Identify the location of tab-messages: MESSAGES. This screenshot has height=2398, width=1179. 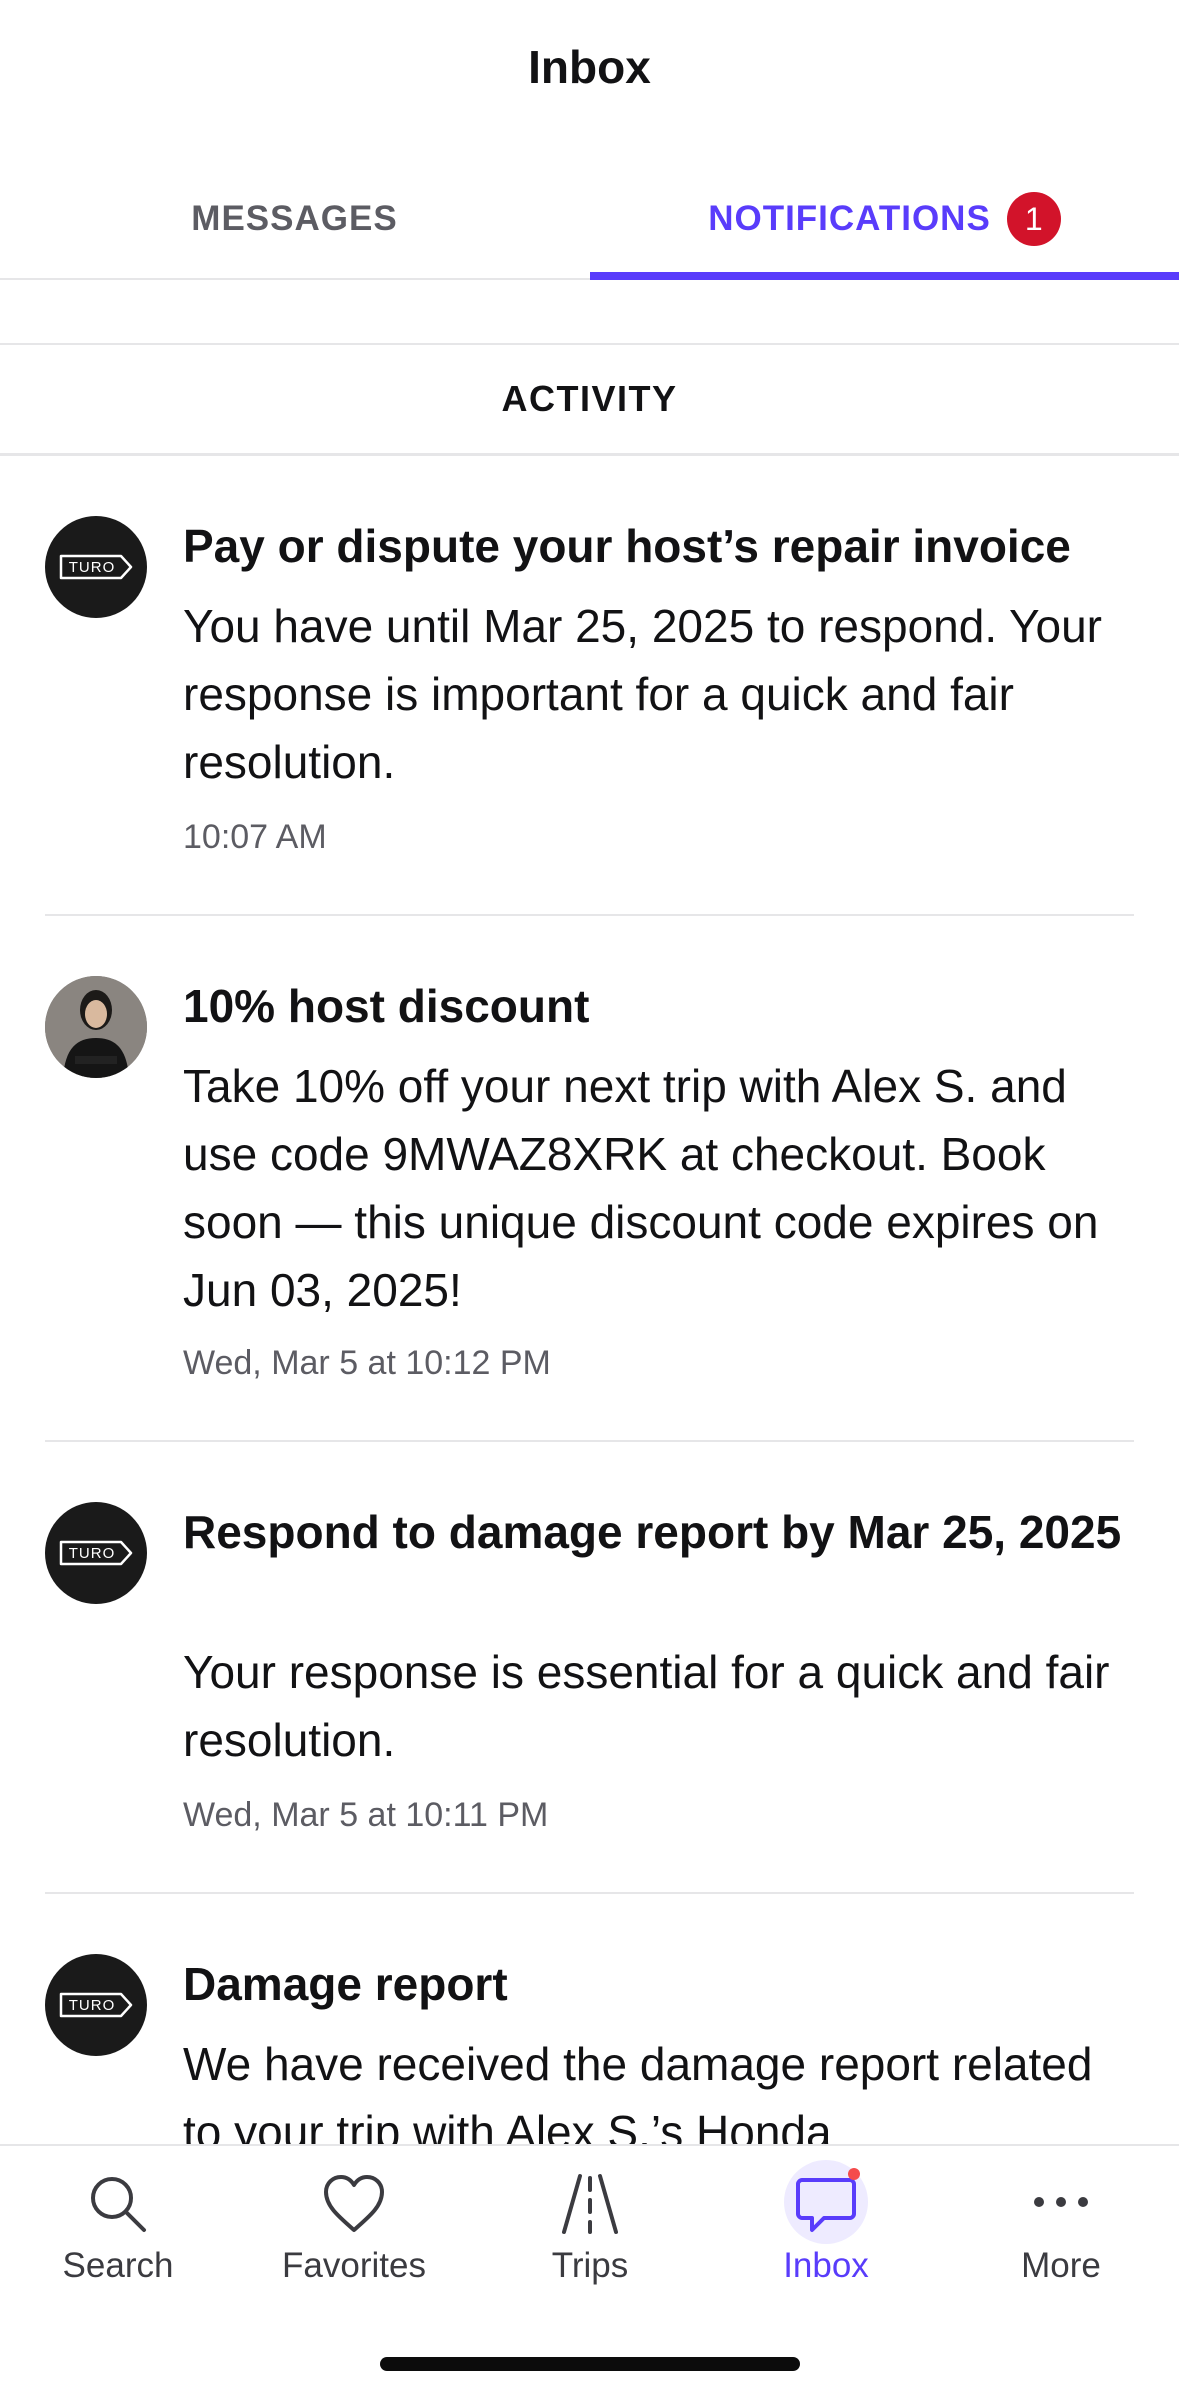
(294, 219).